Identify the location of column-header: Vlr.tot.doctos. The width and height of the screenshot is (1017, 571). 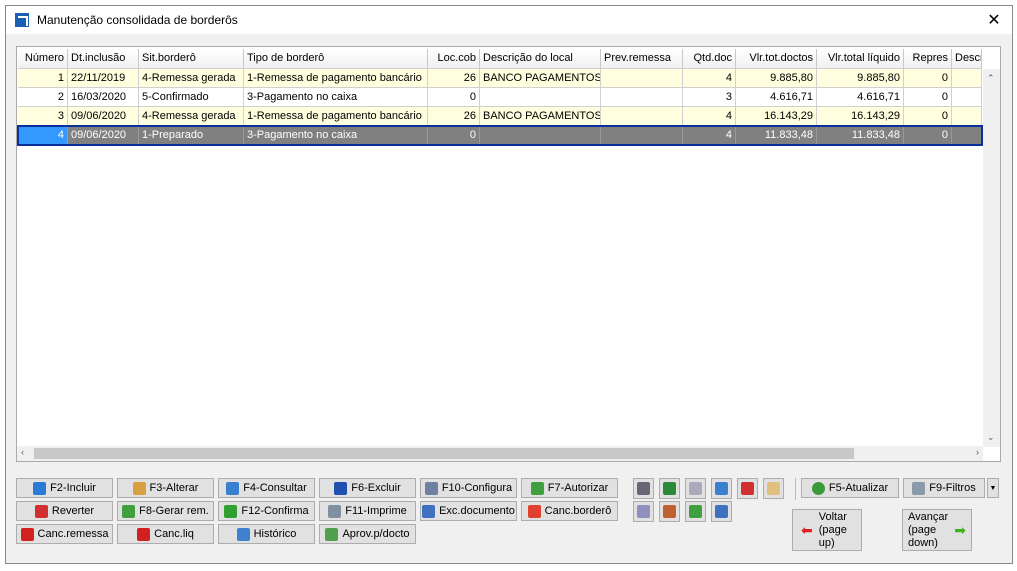
(776, 59).